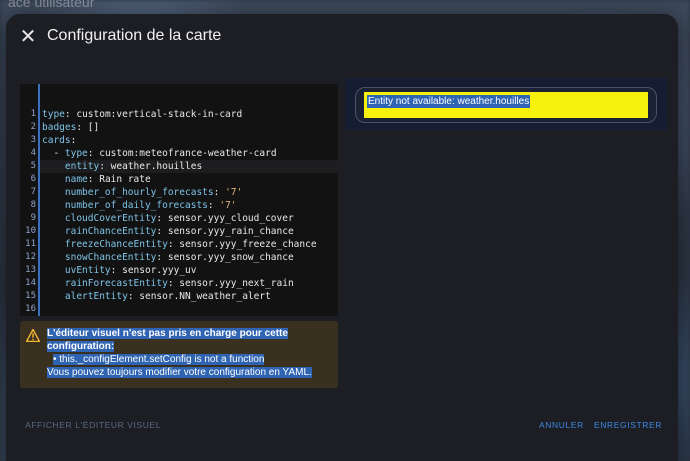 The image size is (690, 461). I want to click on code-line: cloudCoverEntity: sensor.yyy_cloud_cover, so click(168, 218).